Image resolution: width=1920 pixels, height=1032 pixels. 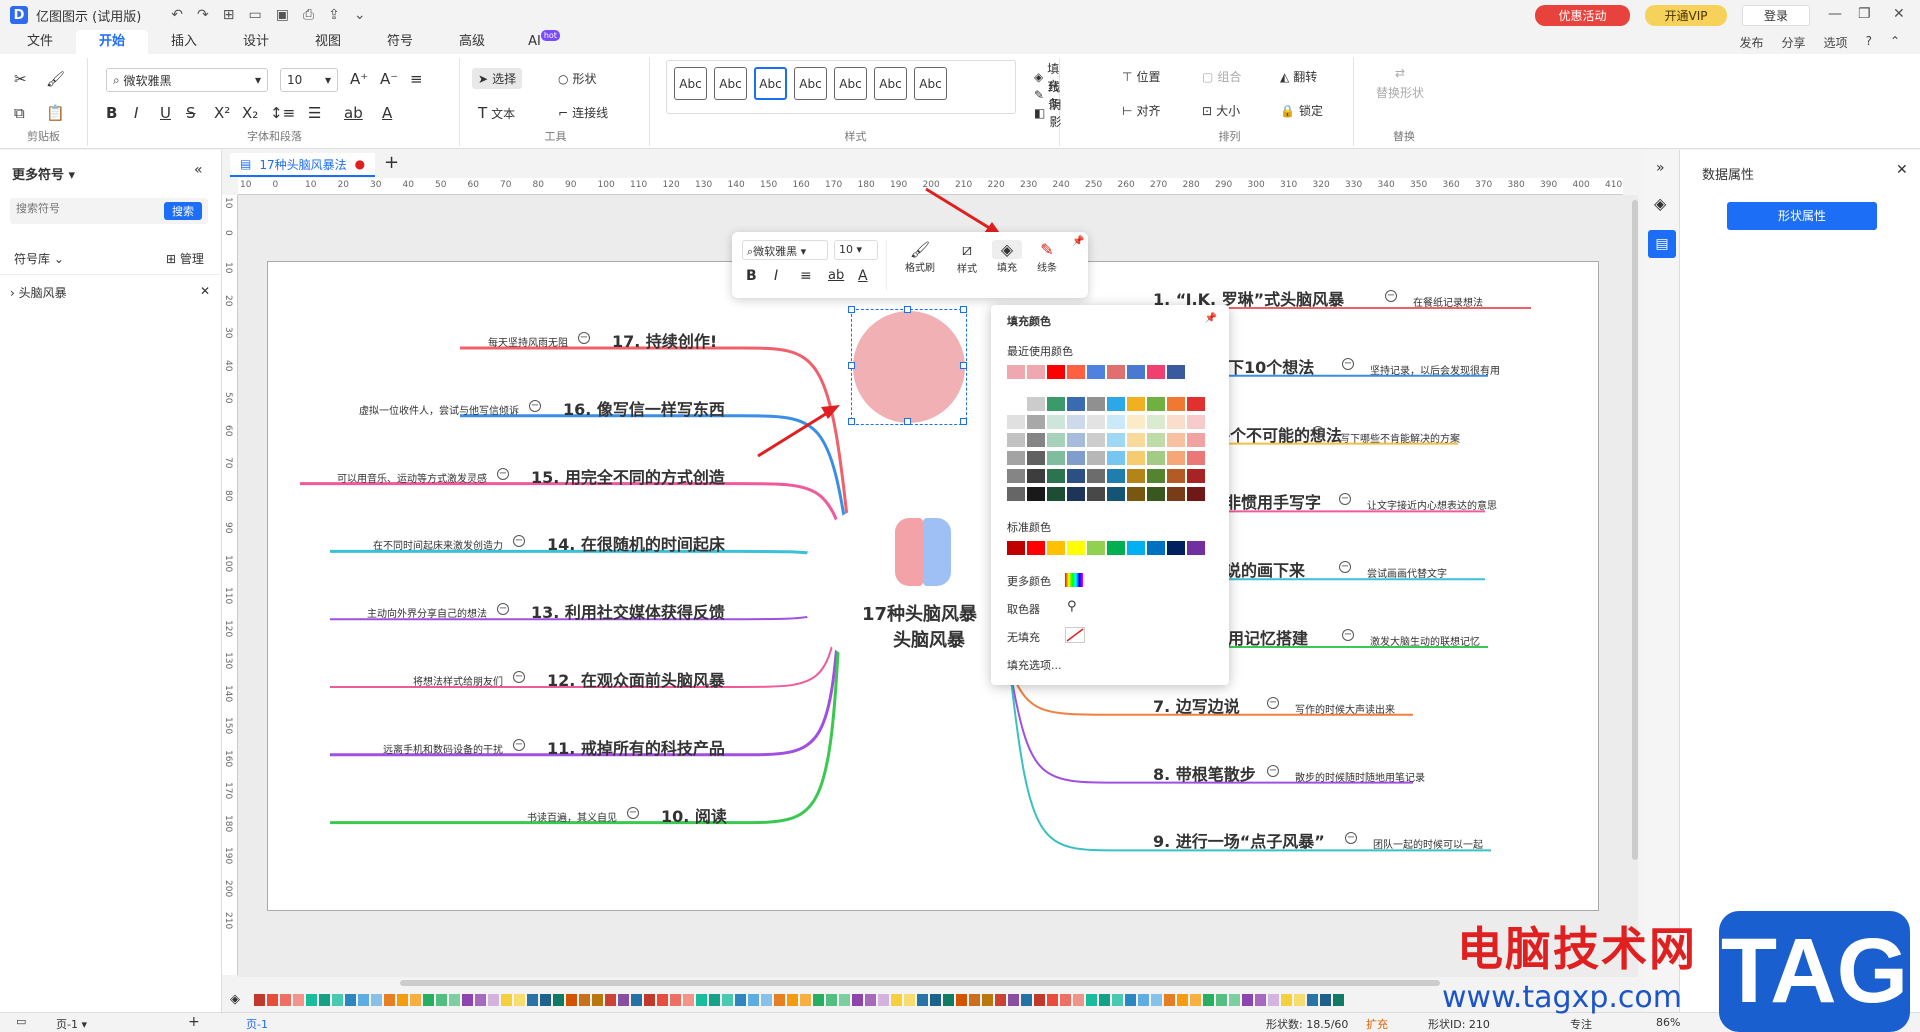 I want to click on expand-link: 扩充, so click(x=1377, y=1024).